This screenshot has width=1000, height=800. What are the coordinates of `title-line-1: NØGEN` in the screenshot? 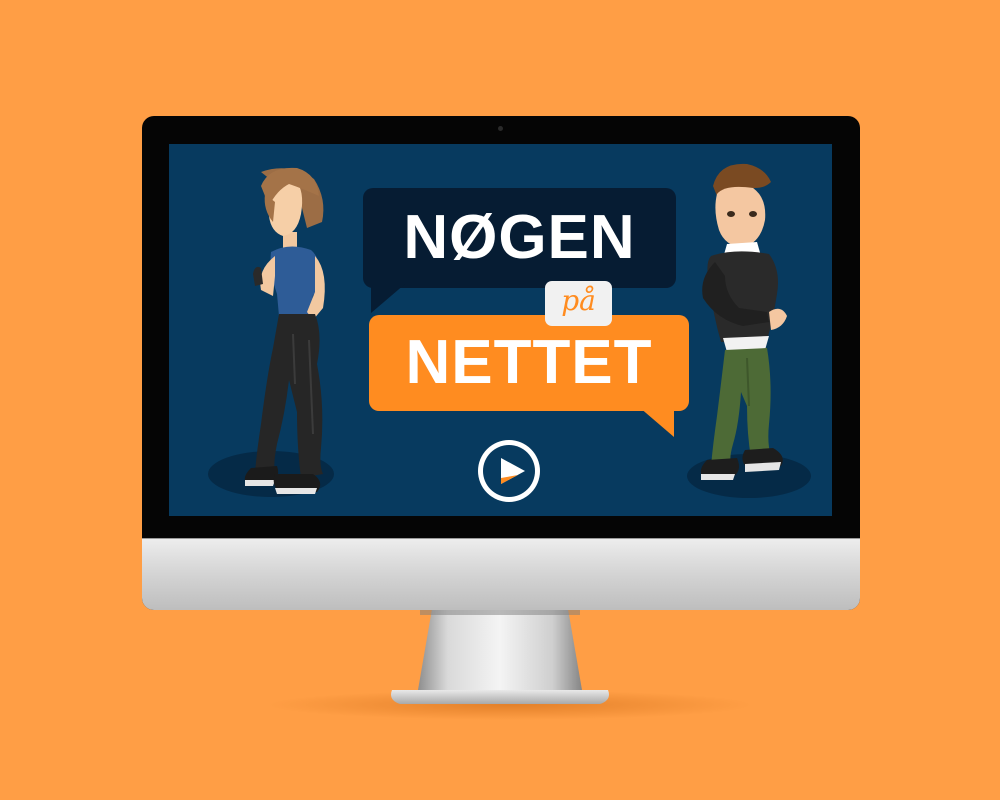 It's located at (519, 237).